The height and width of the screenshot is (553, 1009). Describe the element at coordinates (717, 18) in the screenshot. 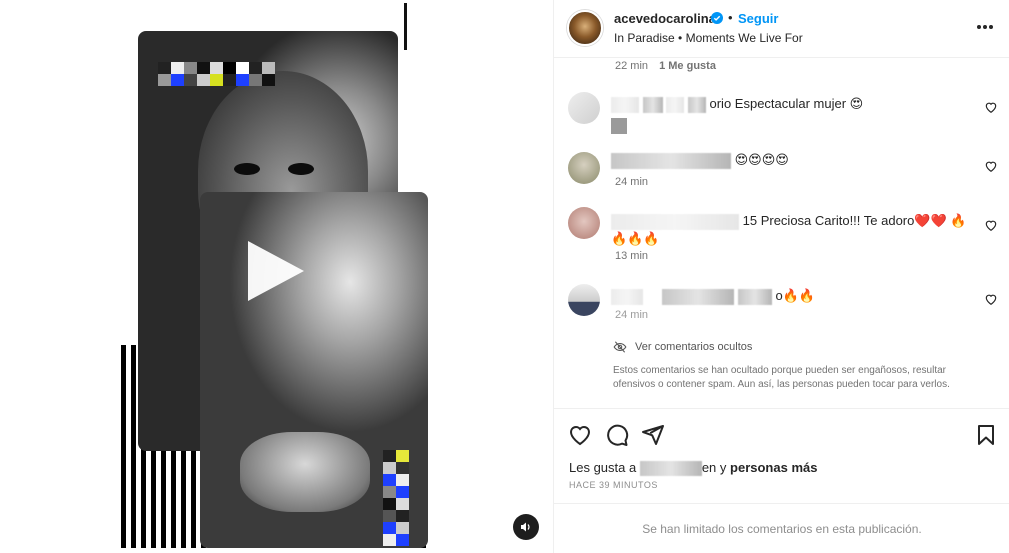

I see `verified-icon` at that location.